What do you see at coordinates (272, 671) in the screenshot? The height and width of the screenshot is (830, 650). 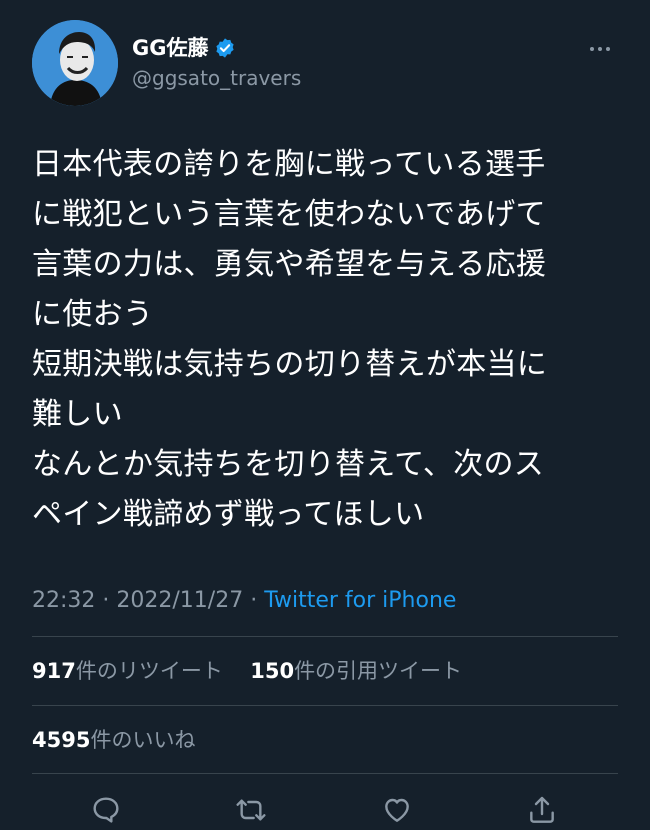 I see `quotes-count: 150` at bounding box center [272, 671].